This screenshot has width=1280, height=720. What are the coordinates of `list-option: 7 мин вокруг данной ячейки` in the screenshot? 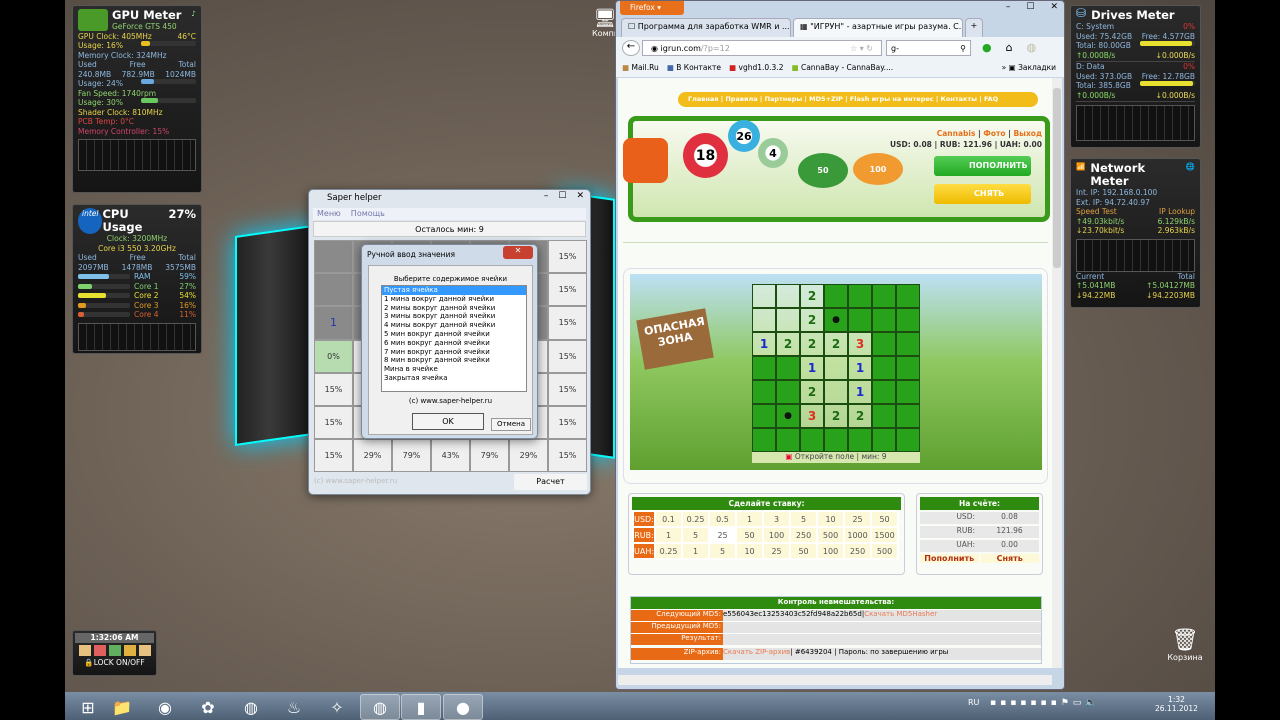 It's located at (454, 352).